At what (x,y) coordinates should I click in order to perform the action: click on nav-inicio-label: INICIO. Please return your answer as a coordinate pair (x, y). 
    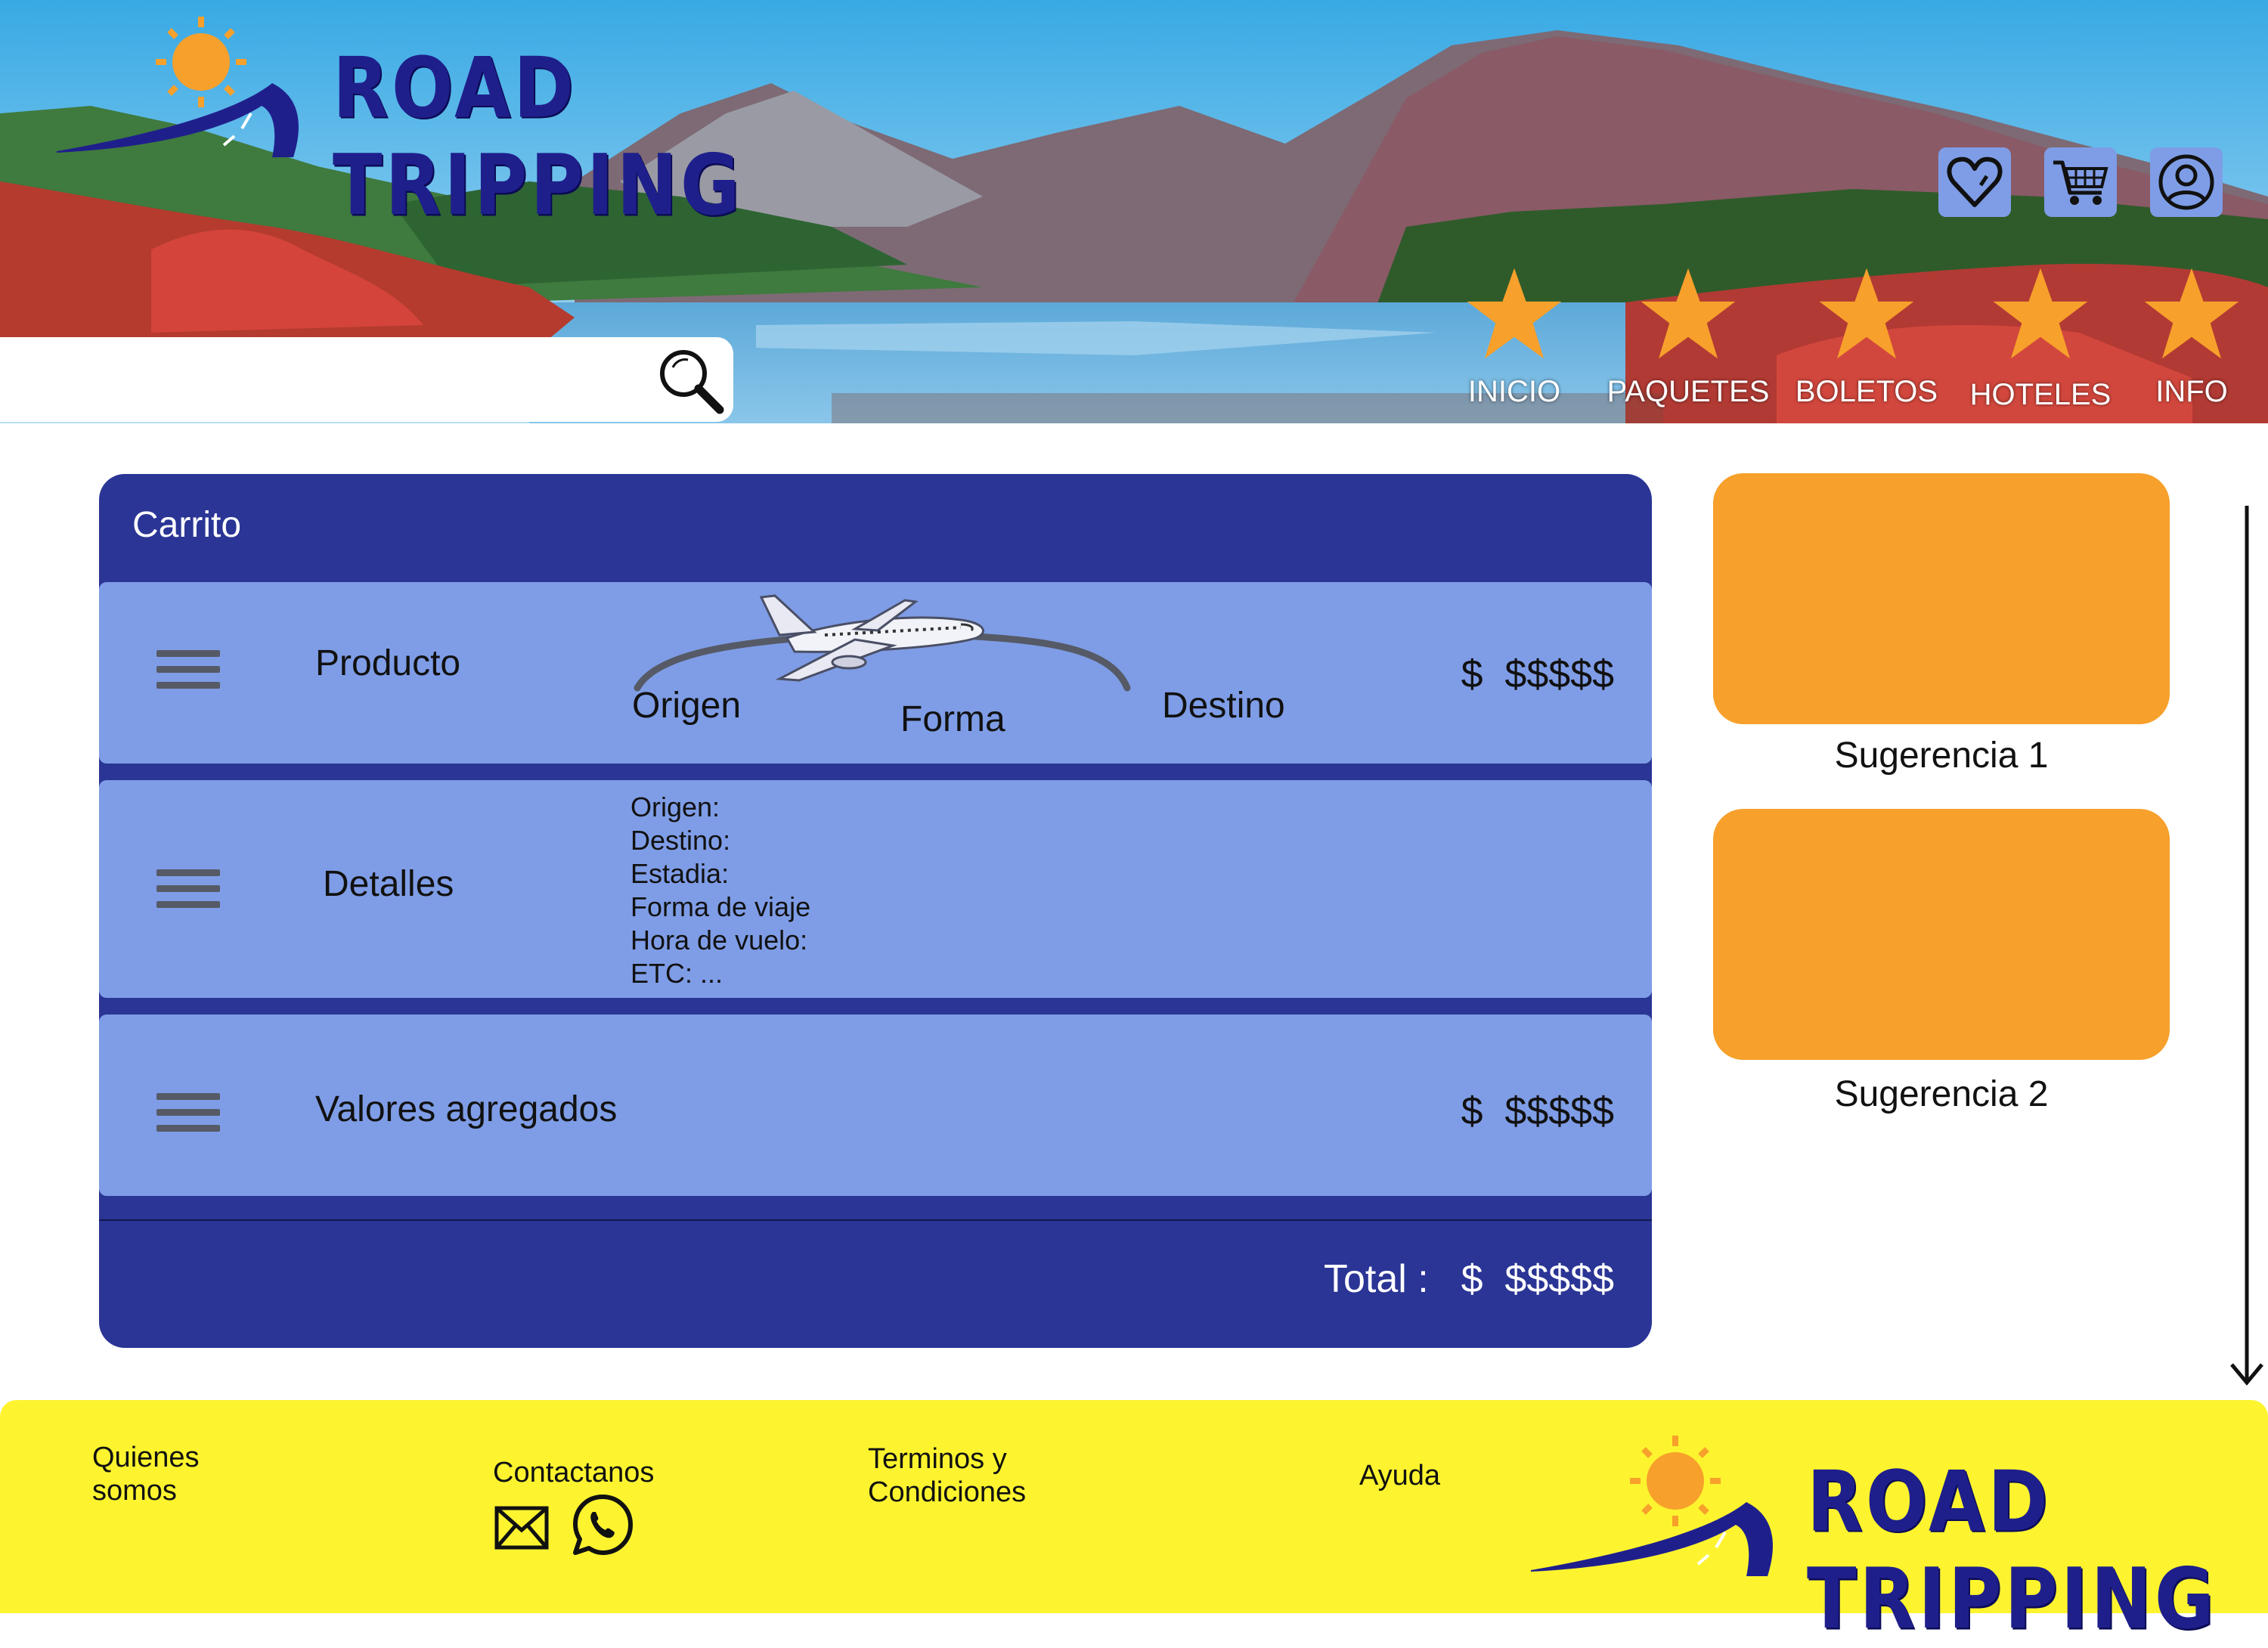
    Looking at the image, I should click on (1514, 391).